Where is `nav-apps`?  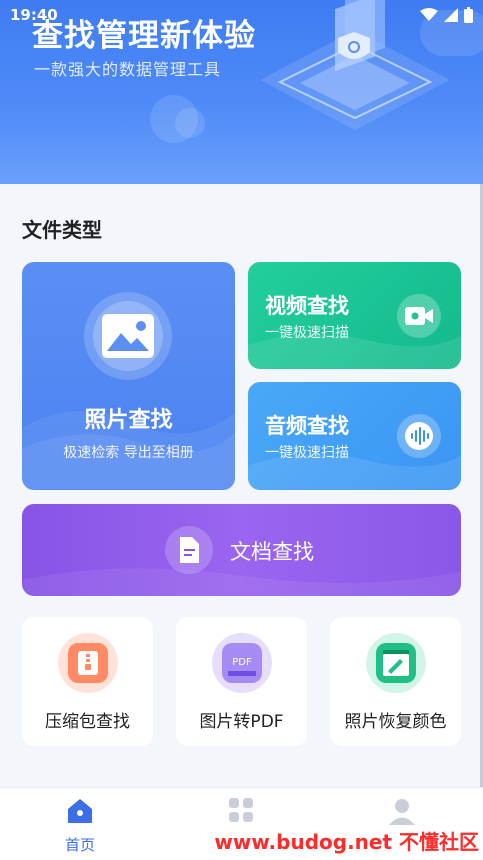
nav-apps is located at coordinates (241, 812).